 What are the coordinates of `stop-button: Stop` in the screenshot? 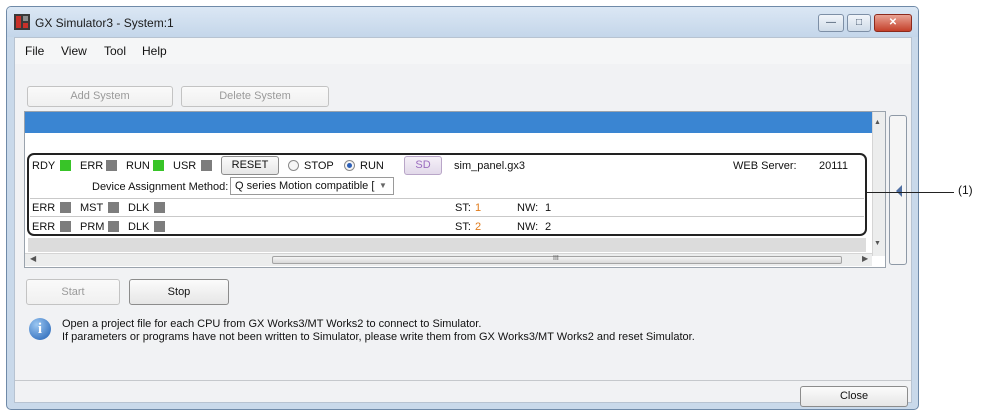 It's located at (179, 292).